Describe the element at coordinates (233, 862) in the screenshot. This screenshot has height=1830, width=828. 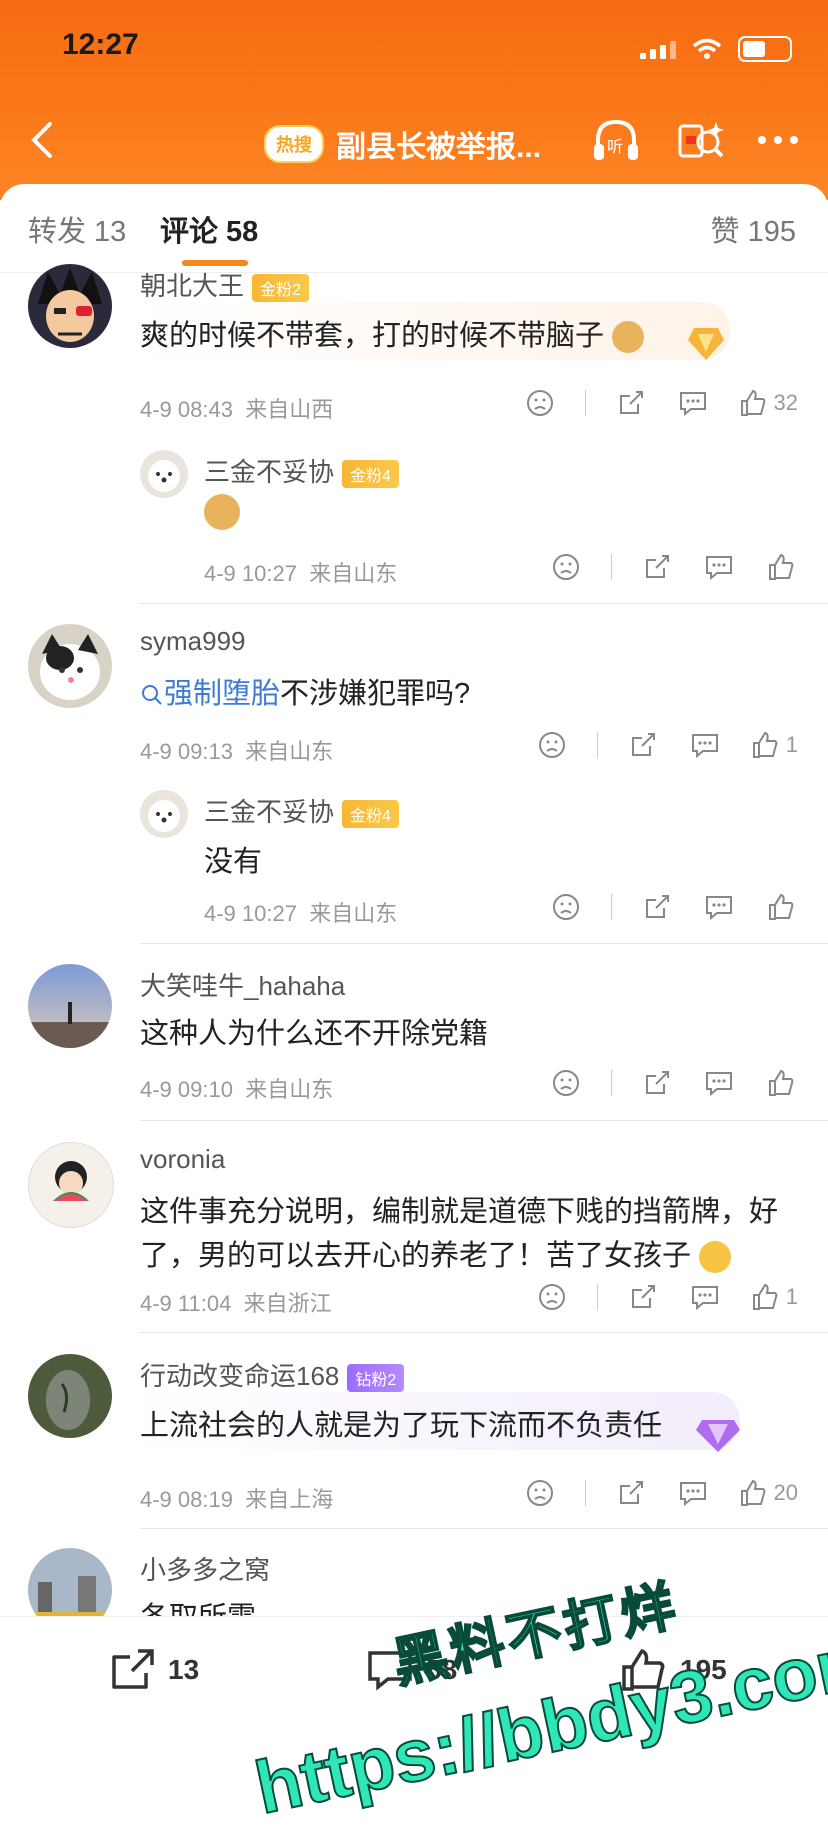
I see `reply-text: 没有` at that location.